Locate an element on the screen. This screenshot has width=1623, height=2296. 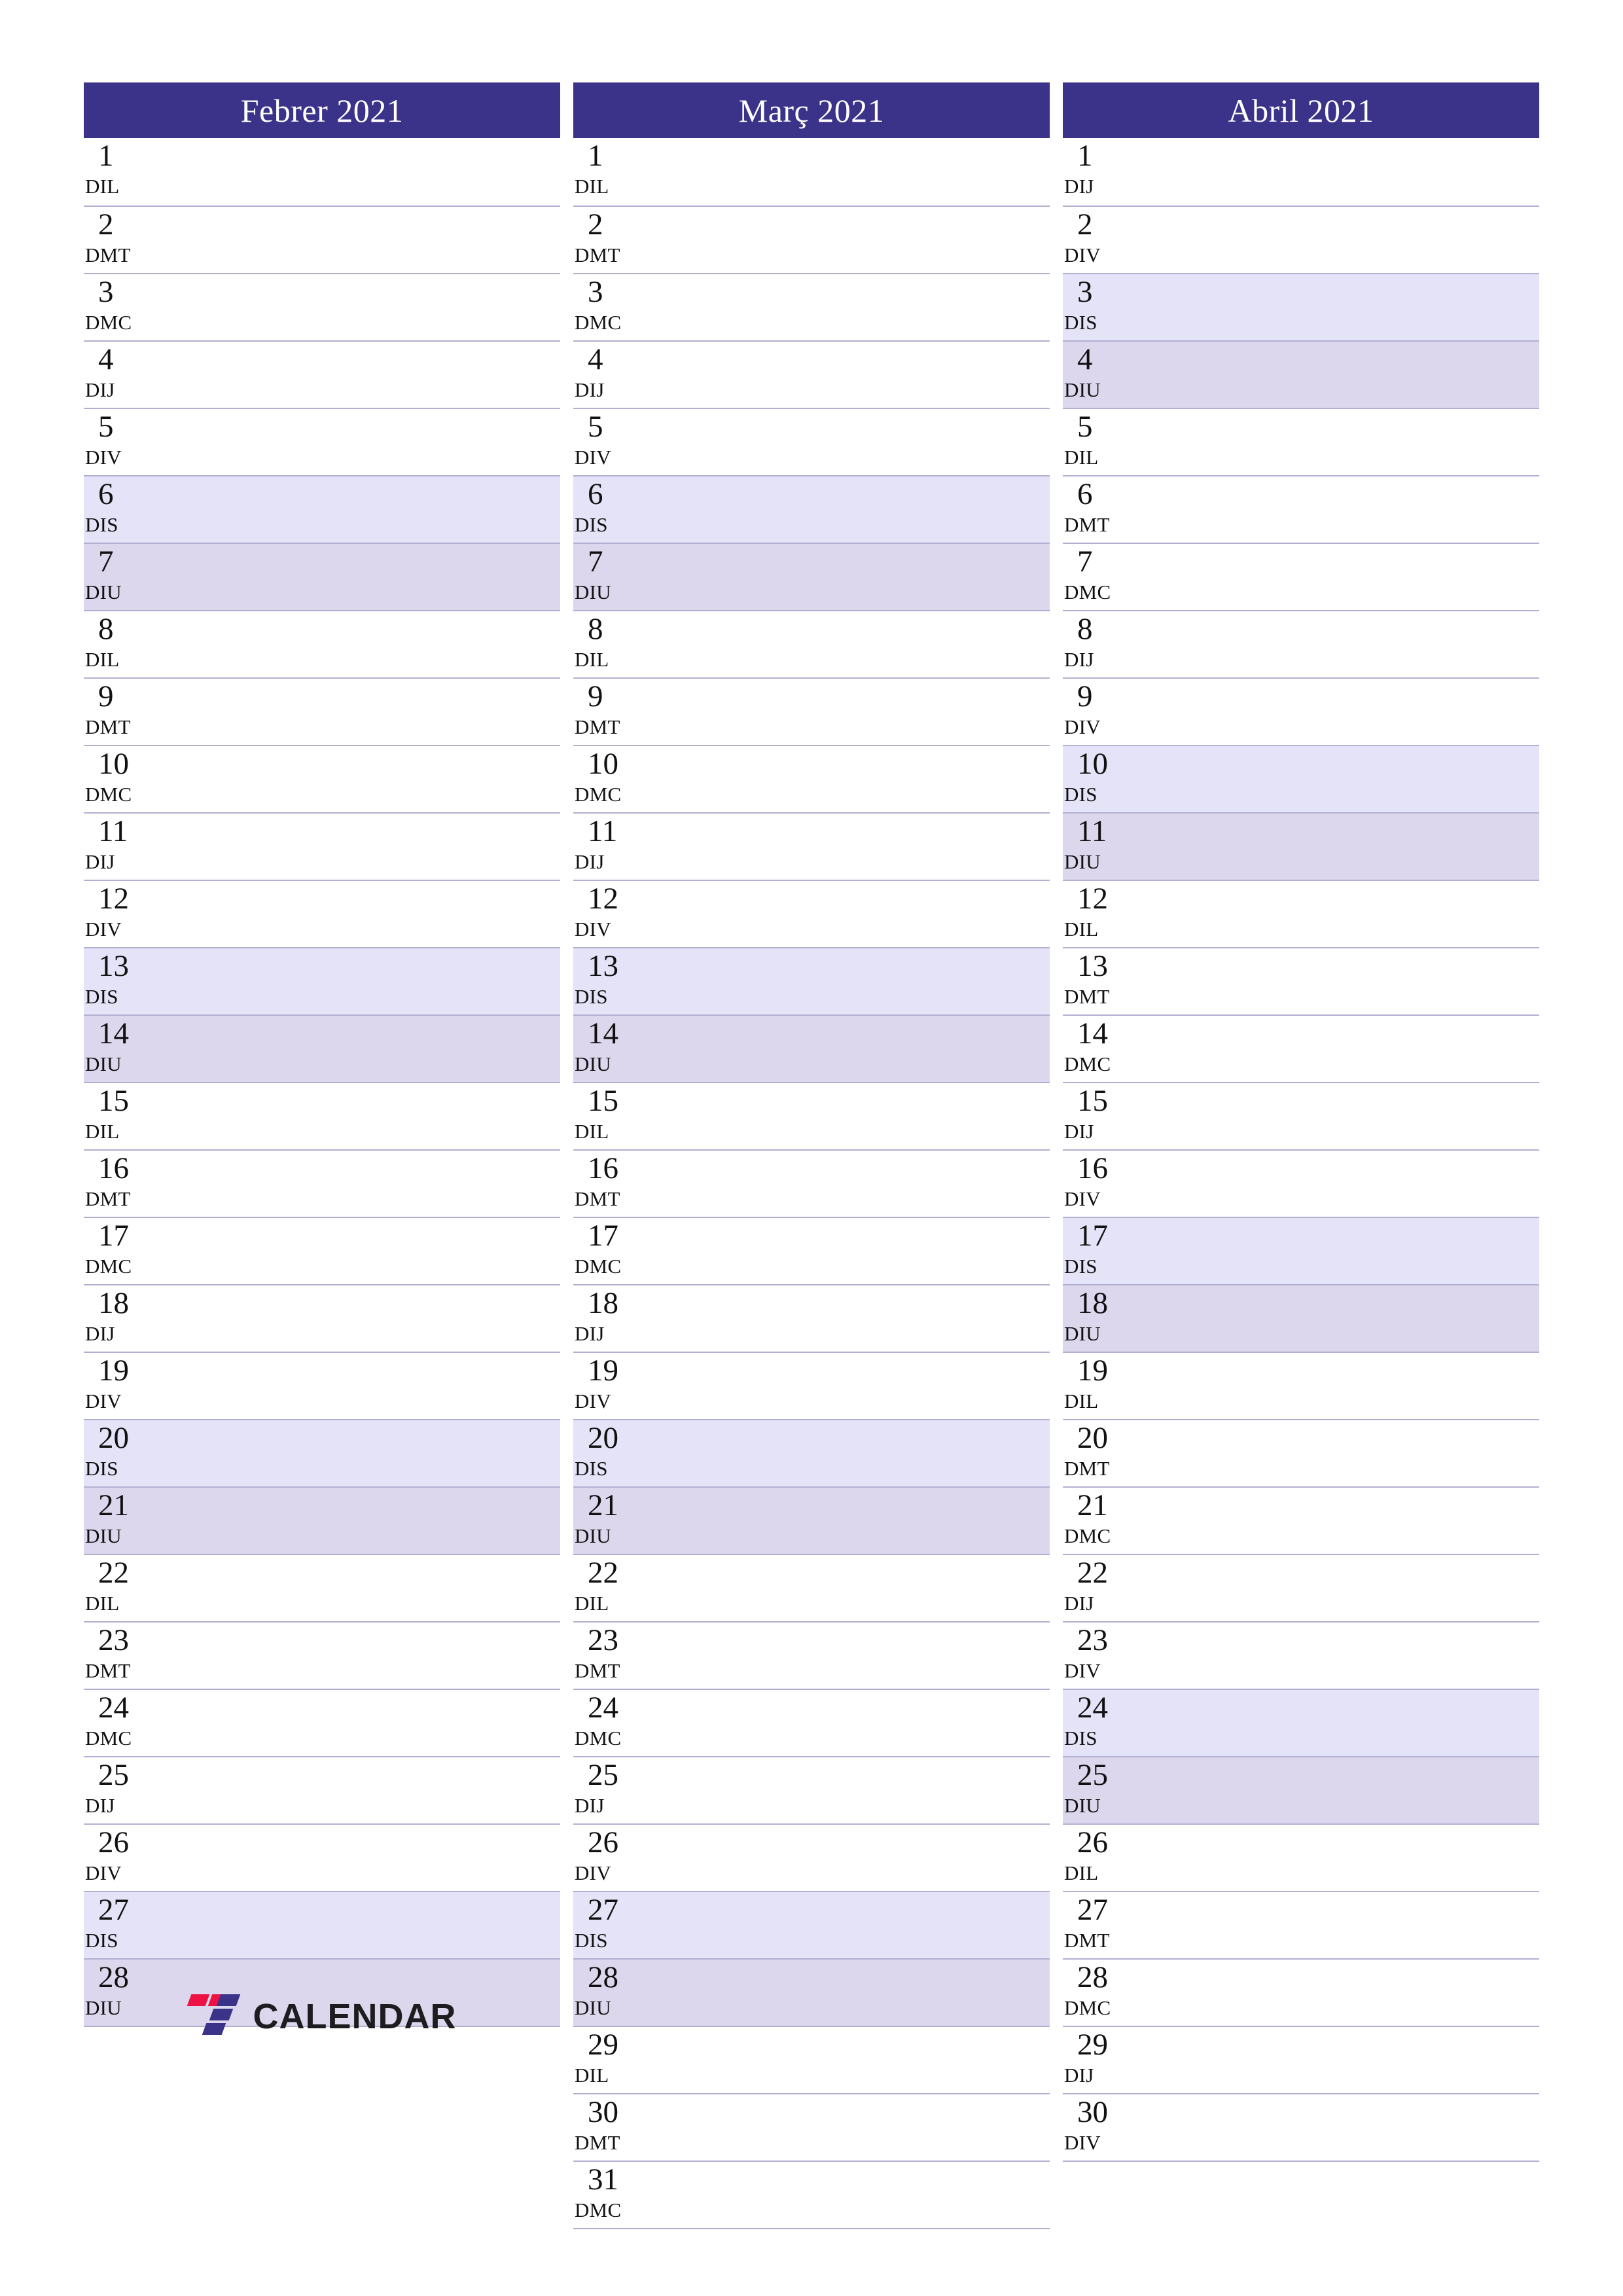
day-row: 27 DMT is located at coordinates (1301, 1924).